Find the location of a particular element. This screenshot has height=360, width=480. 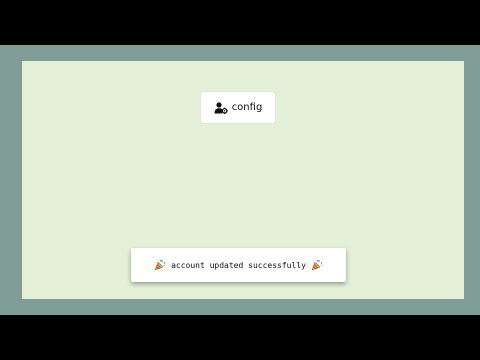

user-gear-icon is located at coordinates (221, 107).